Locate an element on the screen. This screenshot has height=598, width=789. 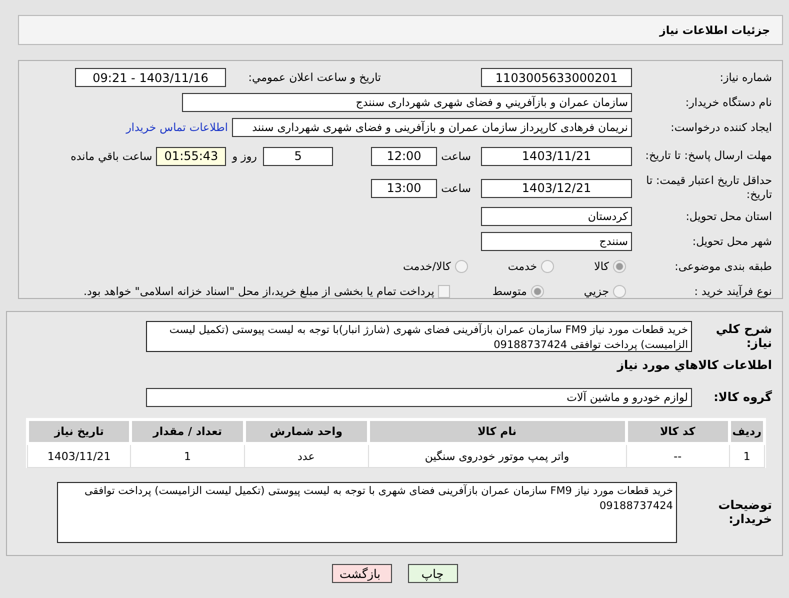
table-cell: عدد is located at coordinates (306, 456).